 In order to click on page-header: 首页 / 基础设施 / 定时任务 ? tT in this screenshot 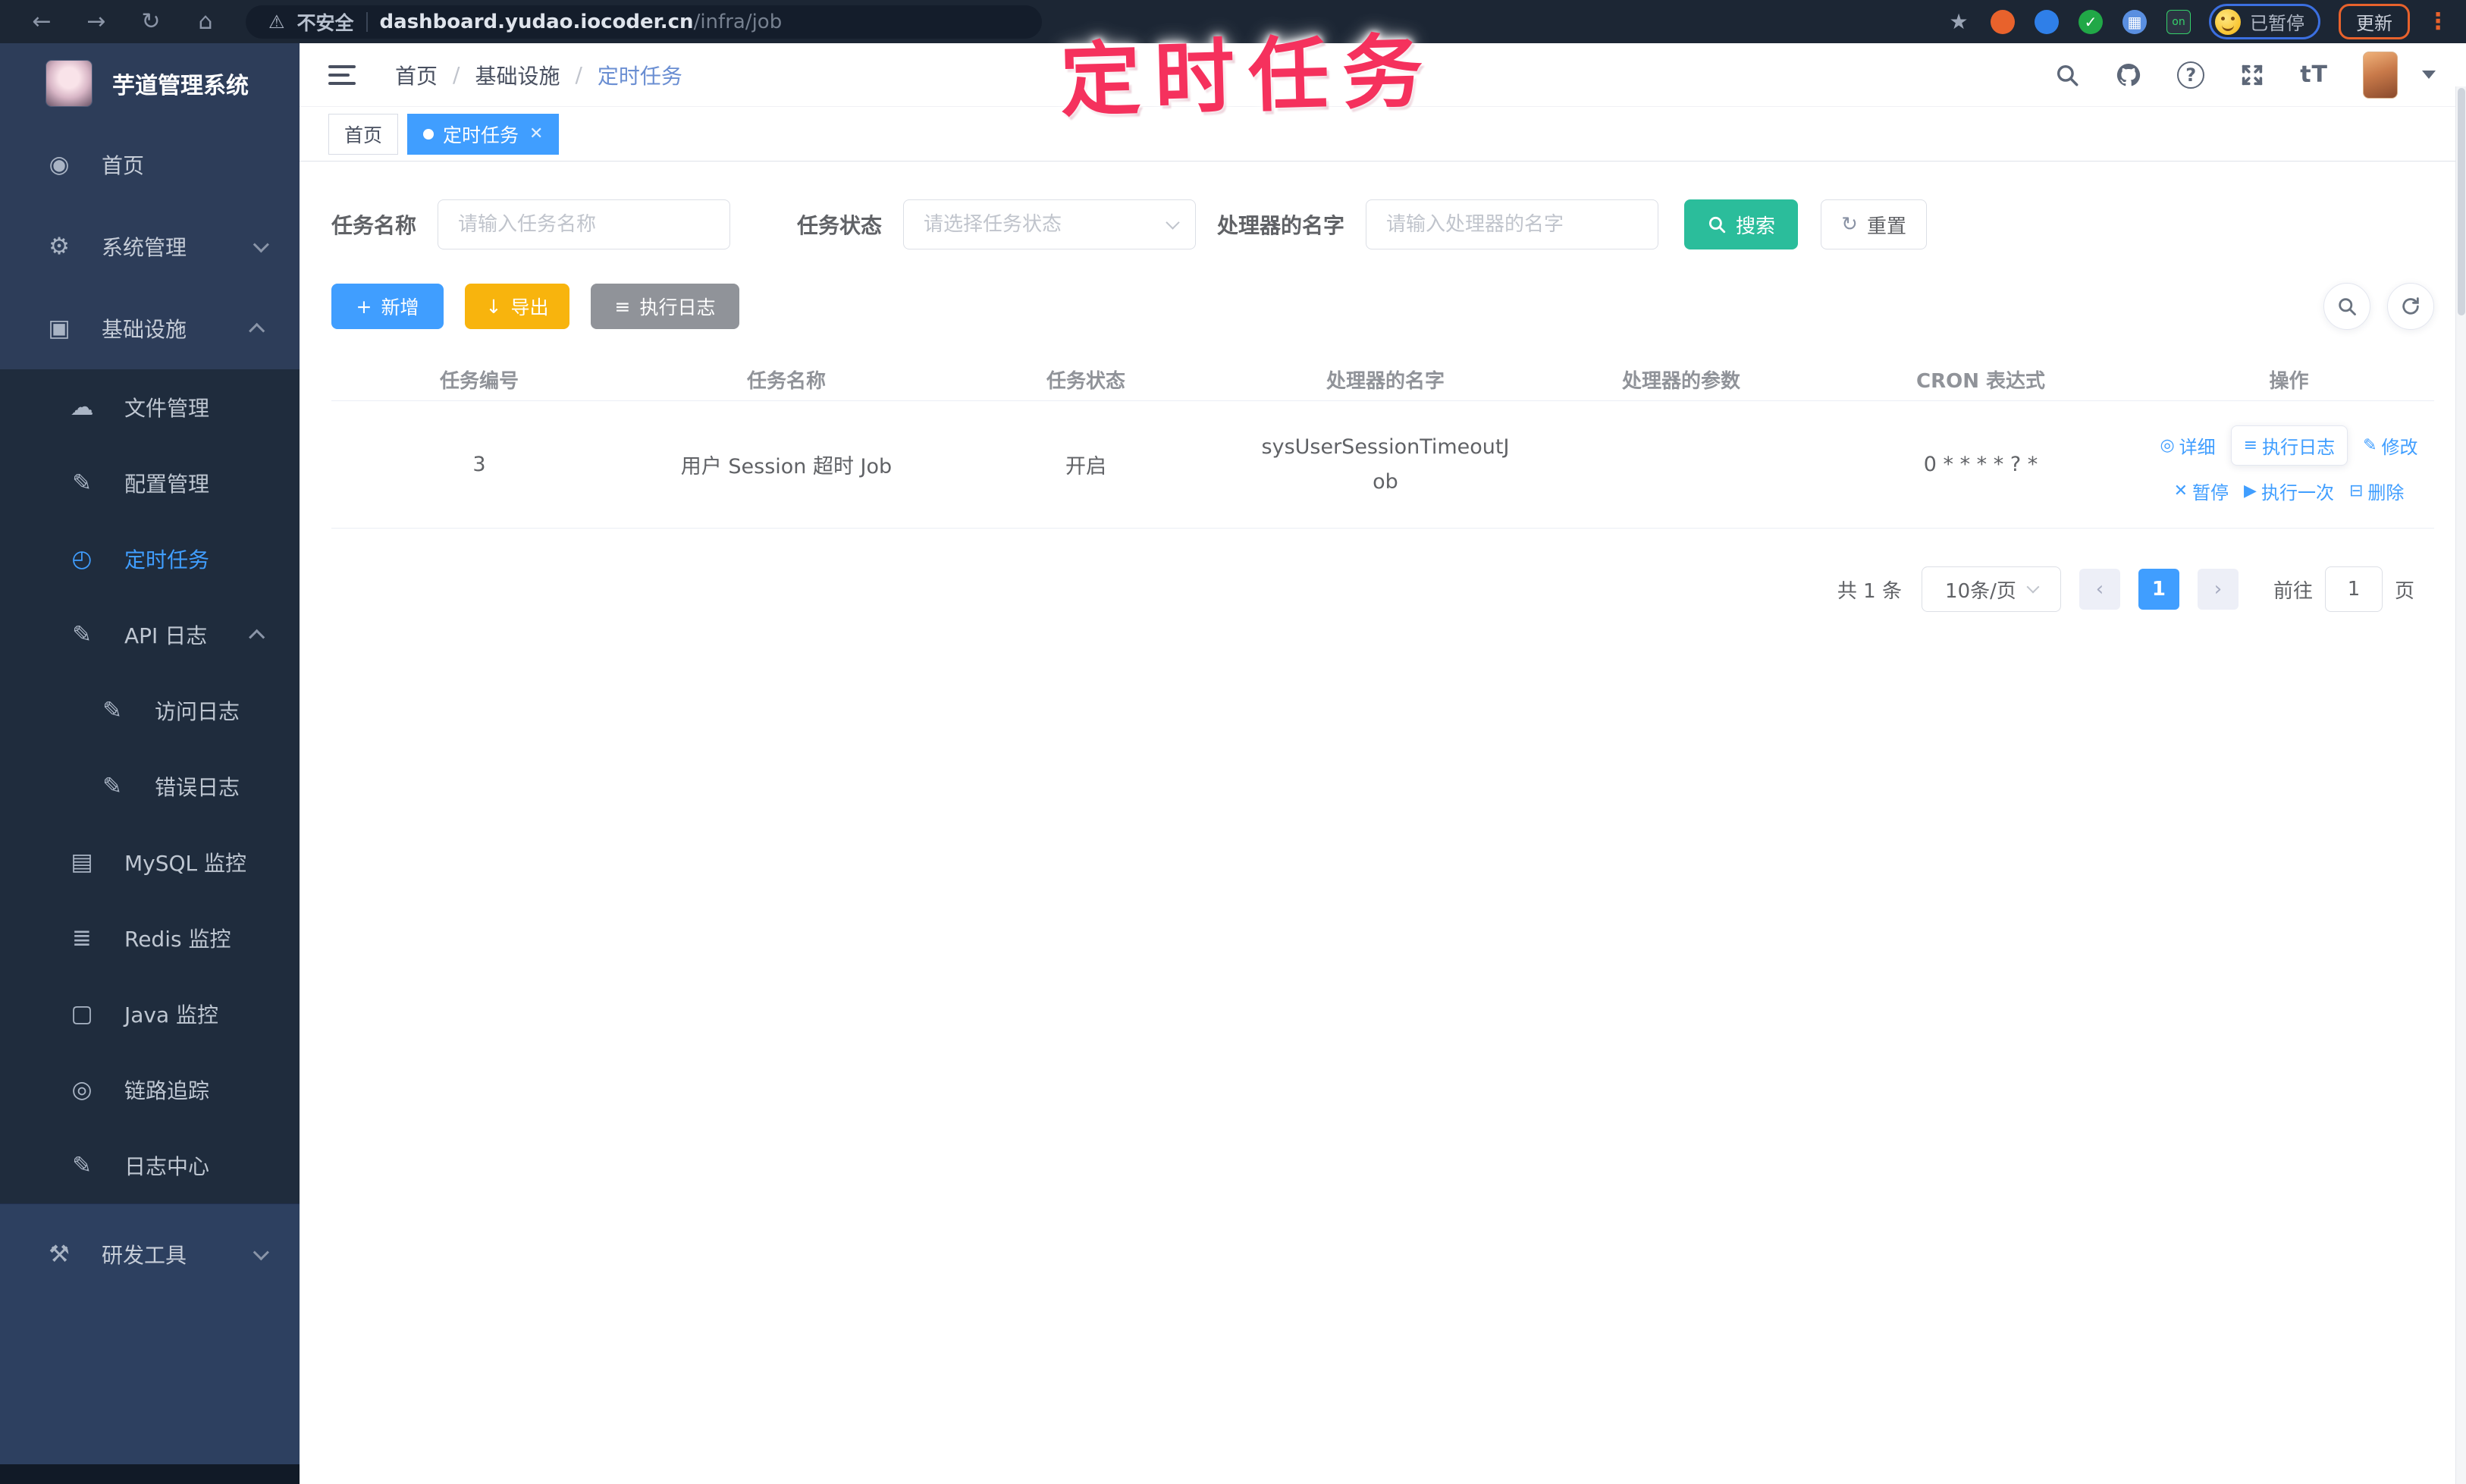, I will do `click(1383, 75)`.